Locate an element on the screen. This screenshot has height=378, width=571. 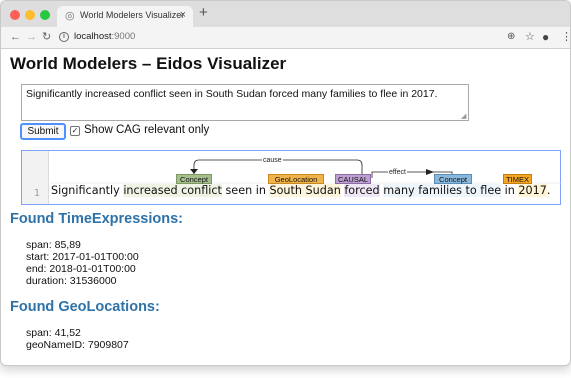
address-bar: localhost:9000 is located at coordinates (104, 36).